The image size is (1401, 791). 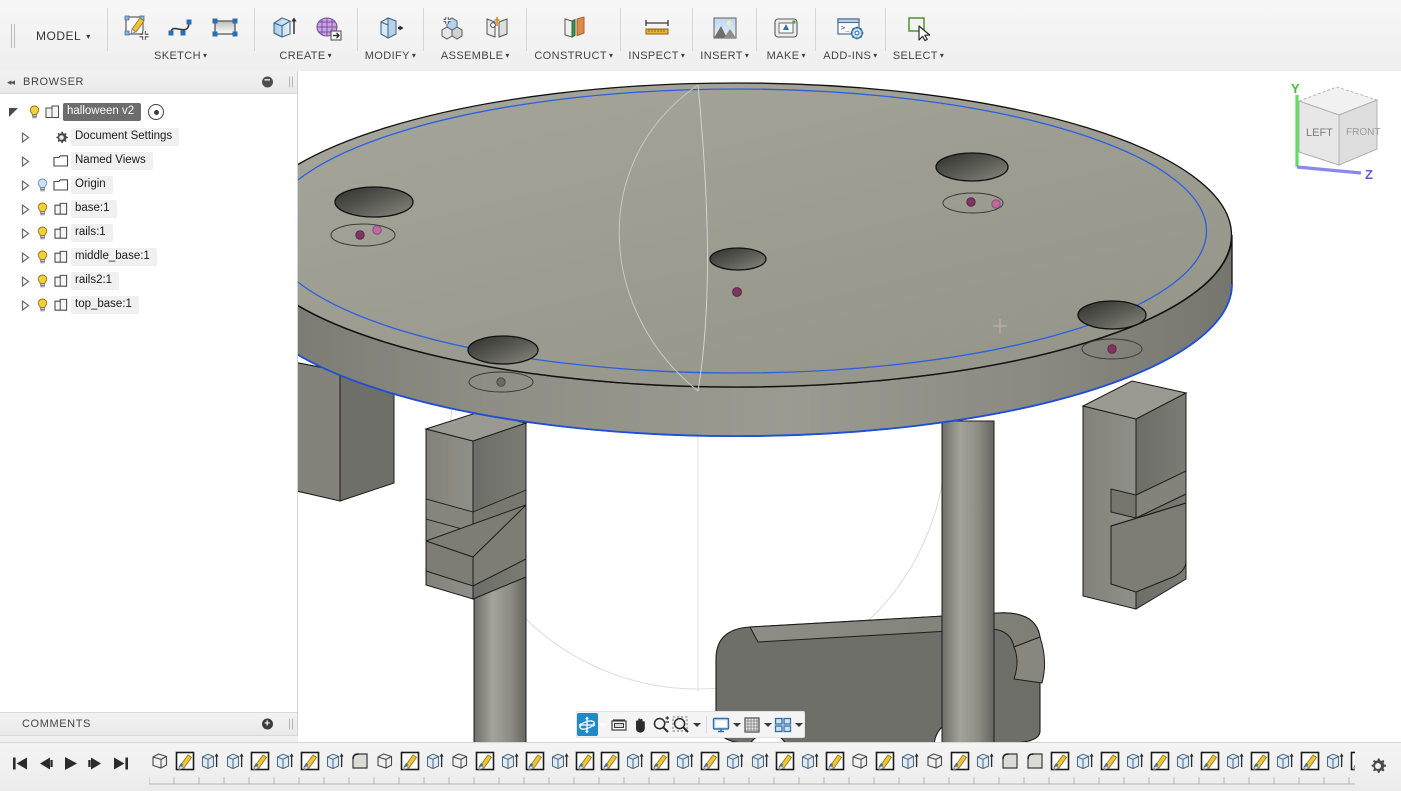 What do you see at coordinates (786, 58) in the screenshot?
I see `toolbar-group-label: MAKE ▾` at bounding box center [786, 58].